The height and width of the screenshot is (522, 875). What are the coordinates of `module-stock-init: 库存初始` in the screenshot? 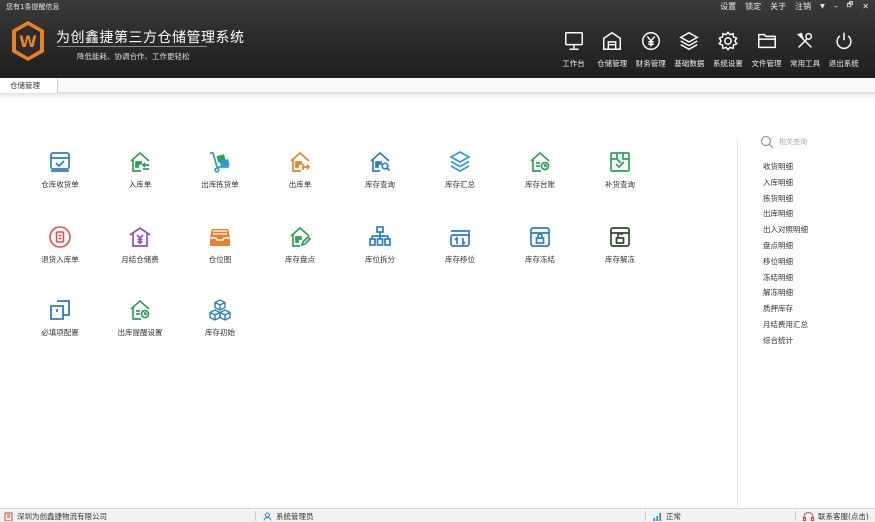 It's located at (220, 318).